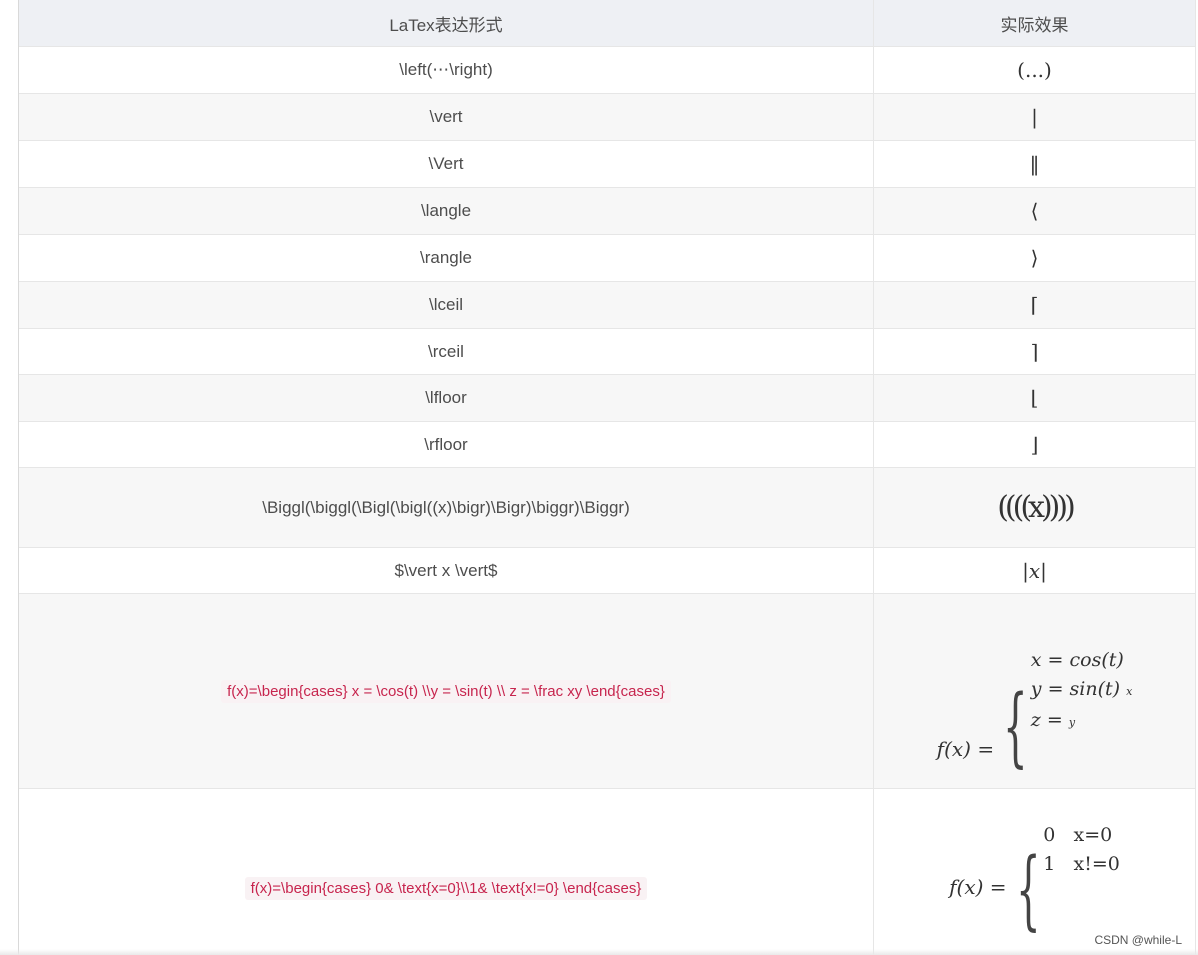 The height and width of the screenshot is (955, 1198). Describe the element at coordinates (1034, 398) in the screenshot. I see `result-cell: ⌊` at that location.